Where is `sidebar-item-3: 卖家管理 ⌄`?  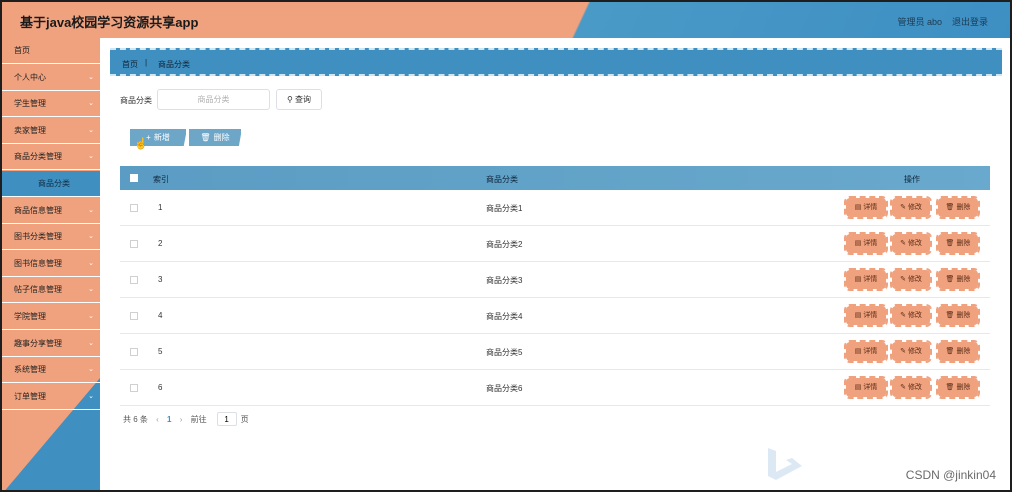
sidebar-item-3: 卖家管理 ⌄ is located at coordinates (51, 131).